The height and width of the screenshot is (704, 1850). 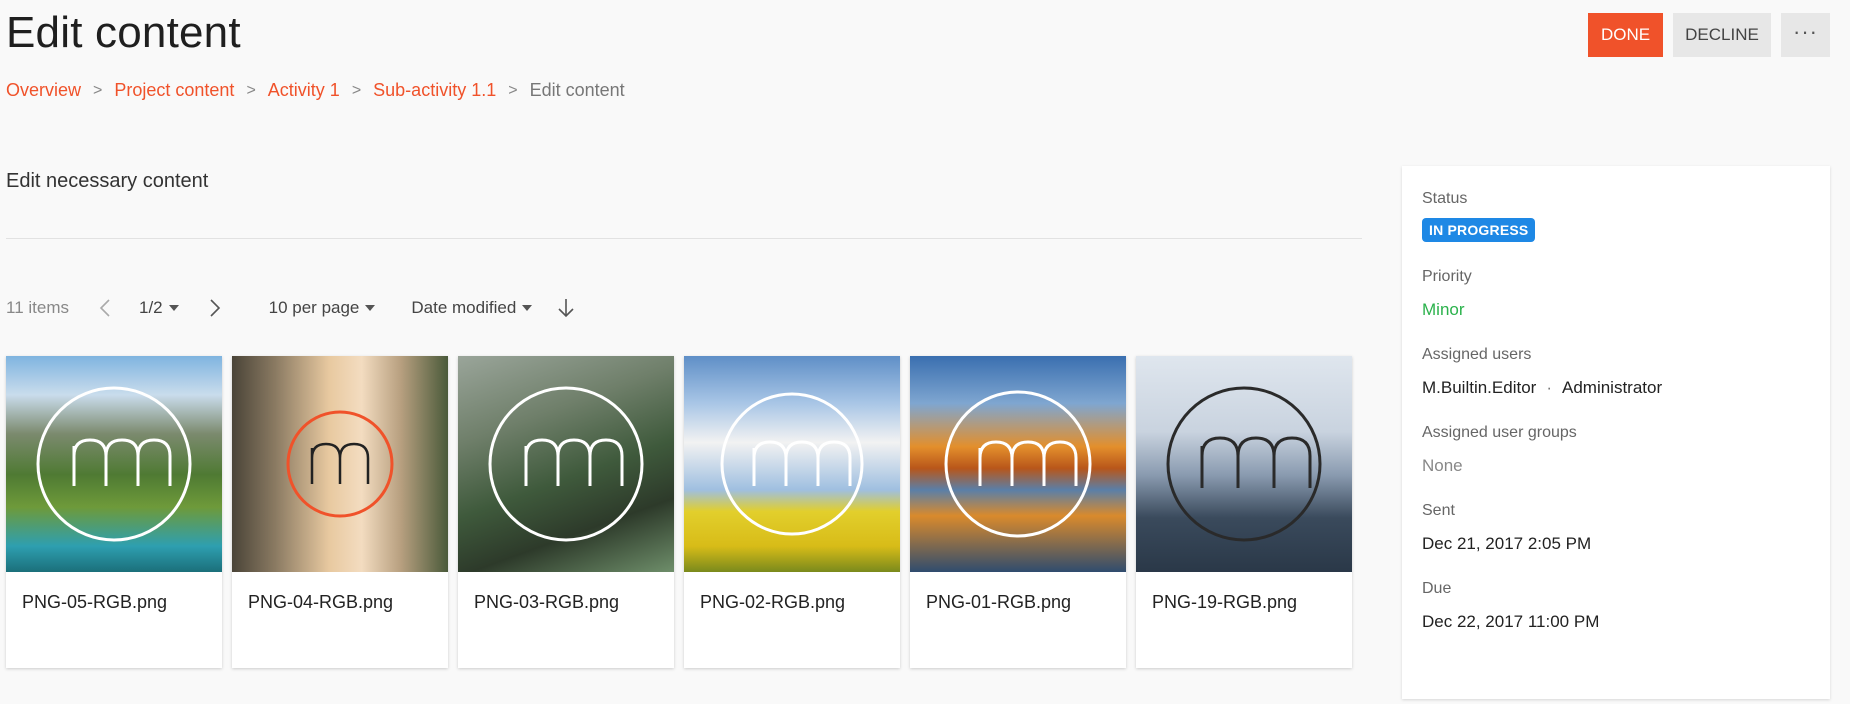 I want to click on done-button: DONE, so click(x=1625, y=35).